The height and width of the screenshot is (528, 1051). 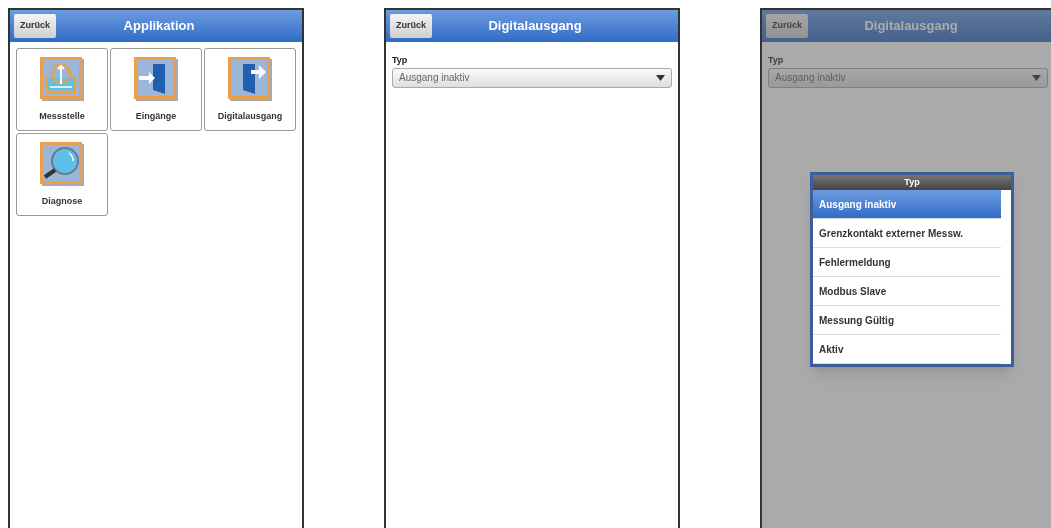 What do you see at coordinates (907, 233) in the screenshot?
I see `picker-option: Grenzkontakt externer Messw.` at bounding box center [907, 233].